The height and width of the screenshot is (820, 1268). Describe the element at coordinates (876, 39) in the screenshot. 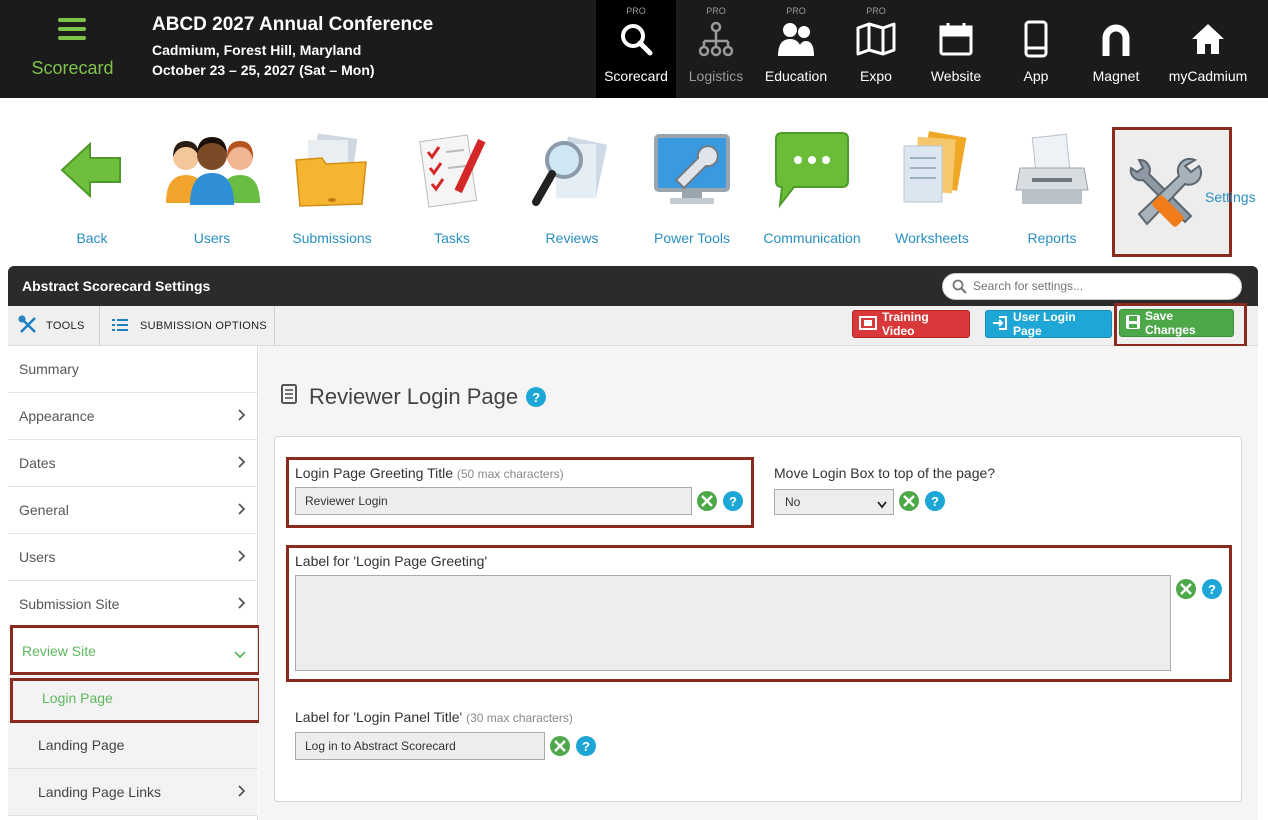

I see `map-icon` at that location.